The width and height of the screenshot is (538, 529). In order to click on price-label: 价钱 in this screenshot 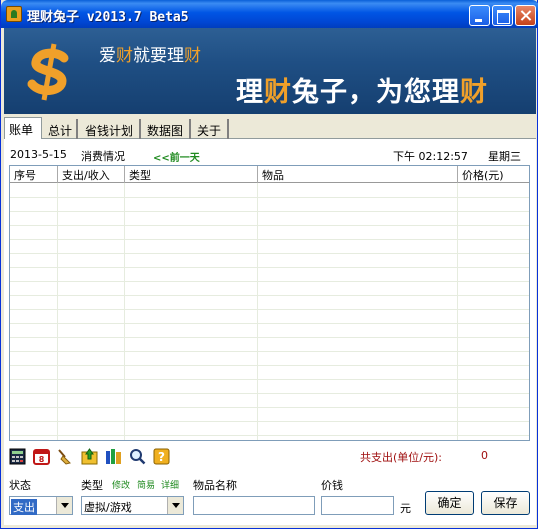, I will do `click(332, 485)`.